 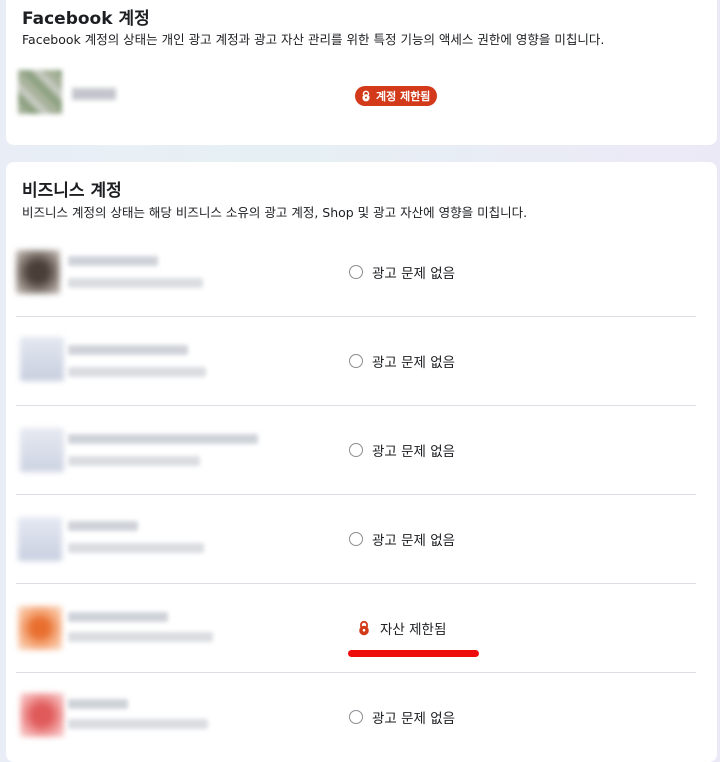 I want to click on facebook-section-title: Facebook 계정, so click(x=86, y=19).